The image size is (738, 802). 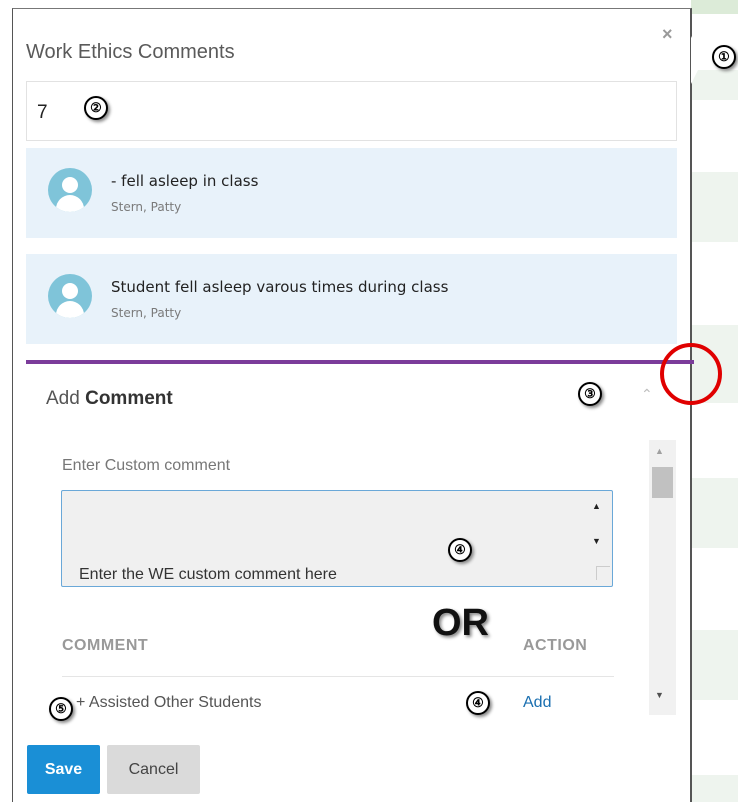 What do you see at coordinates (714, 7) in the screenshot?
I see `background-header-strip` at bounding box center [714, 7].